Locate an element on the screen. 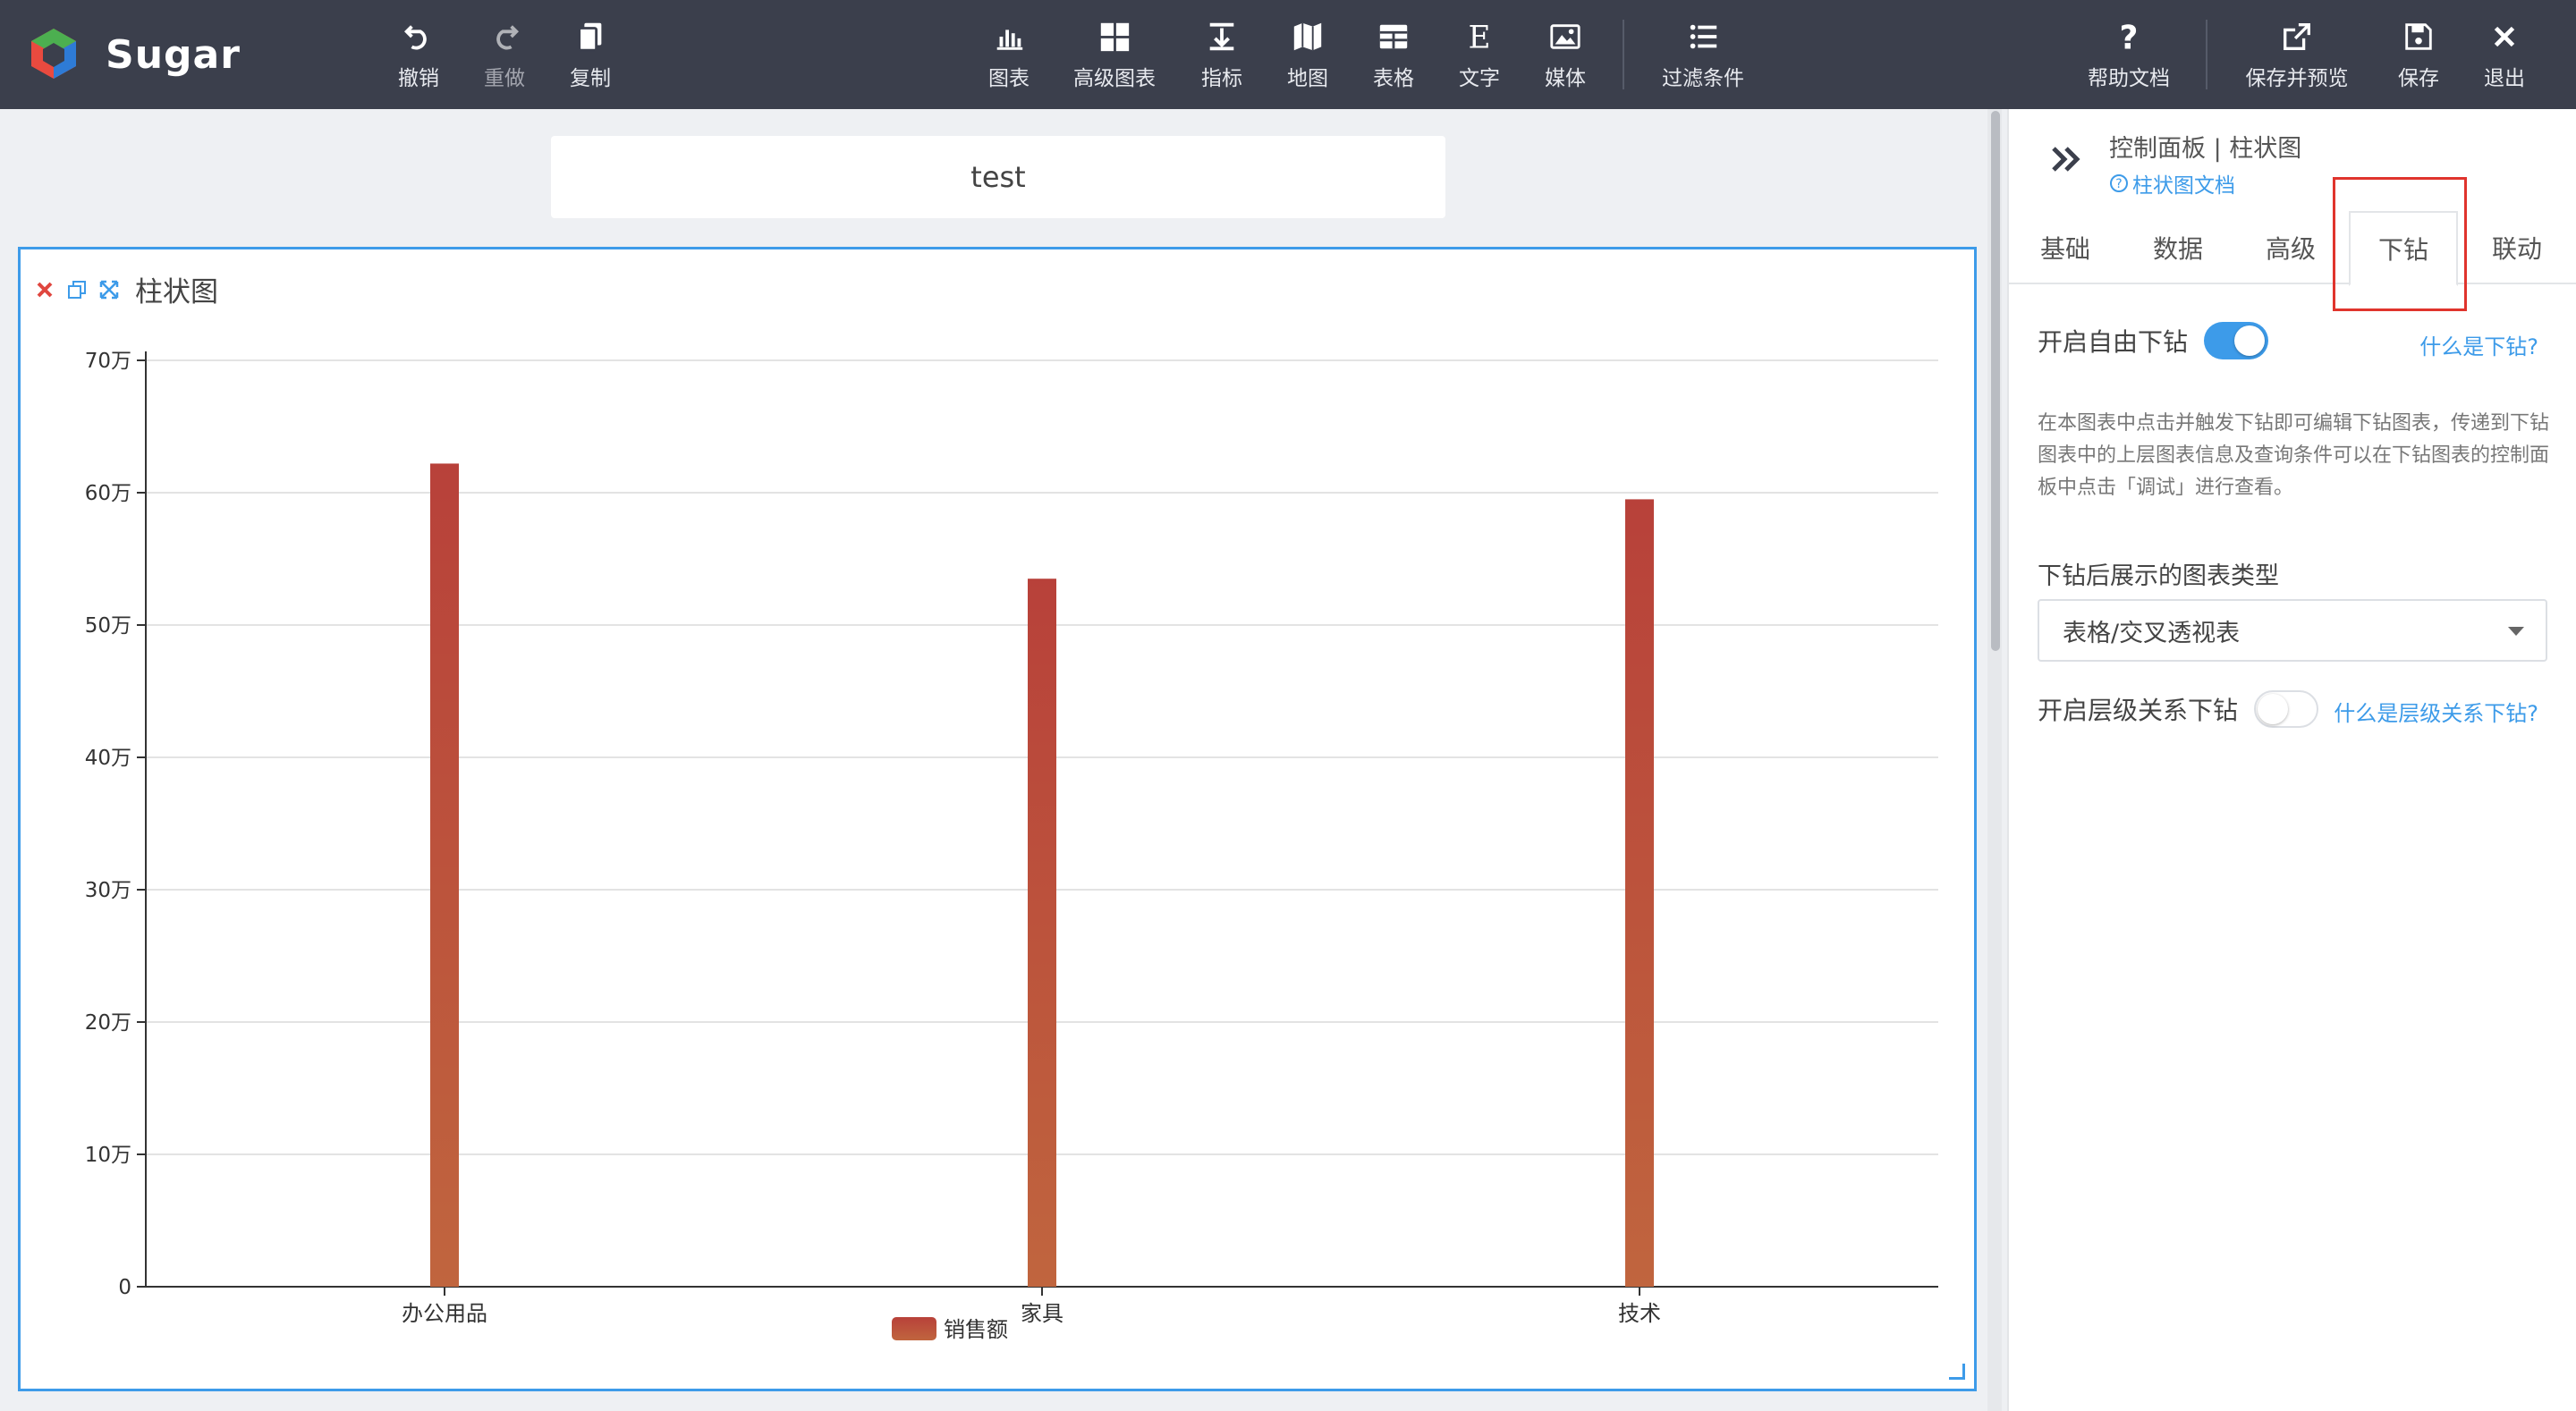 The width and height of the screenshot is (2576, 1411). y-tick-label: 10万 is located at coordinates (108, 1155).